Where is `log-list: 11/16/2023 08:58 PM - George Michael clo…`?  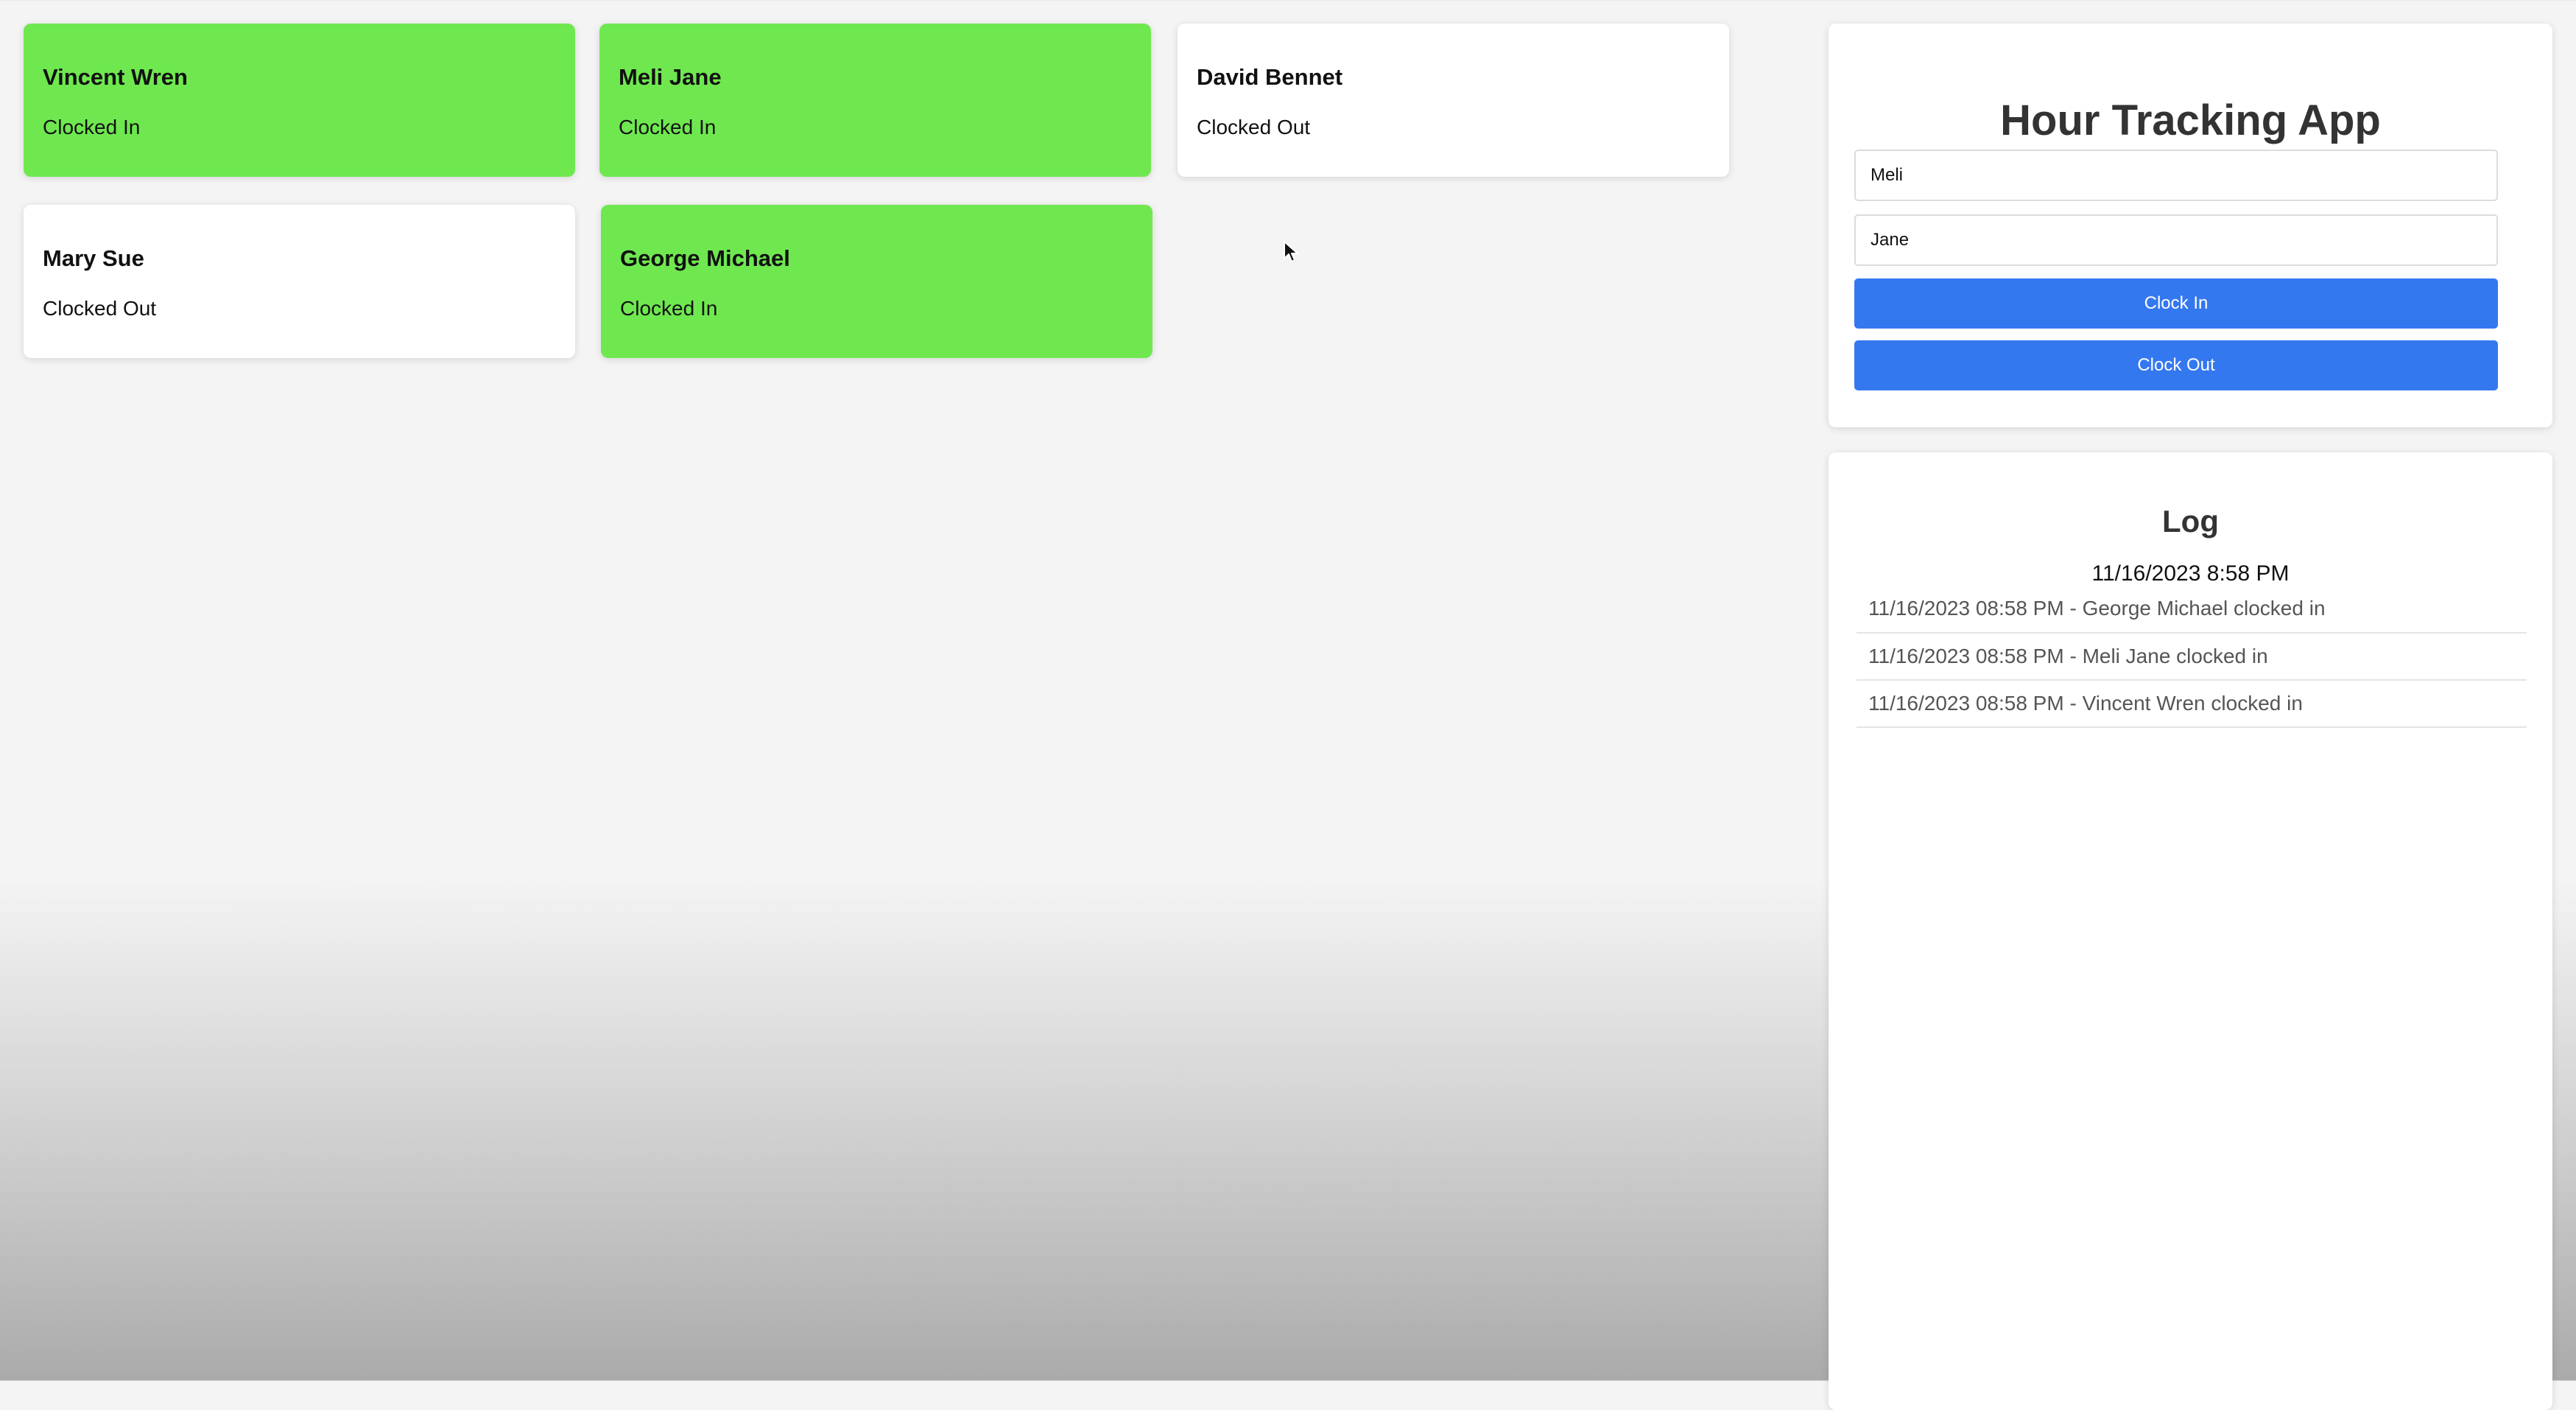 log-list: 11/16/2023 08:58 PM - George Michael clo… is located at coordinates (2192, 661).